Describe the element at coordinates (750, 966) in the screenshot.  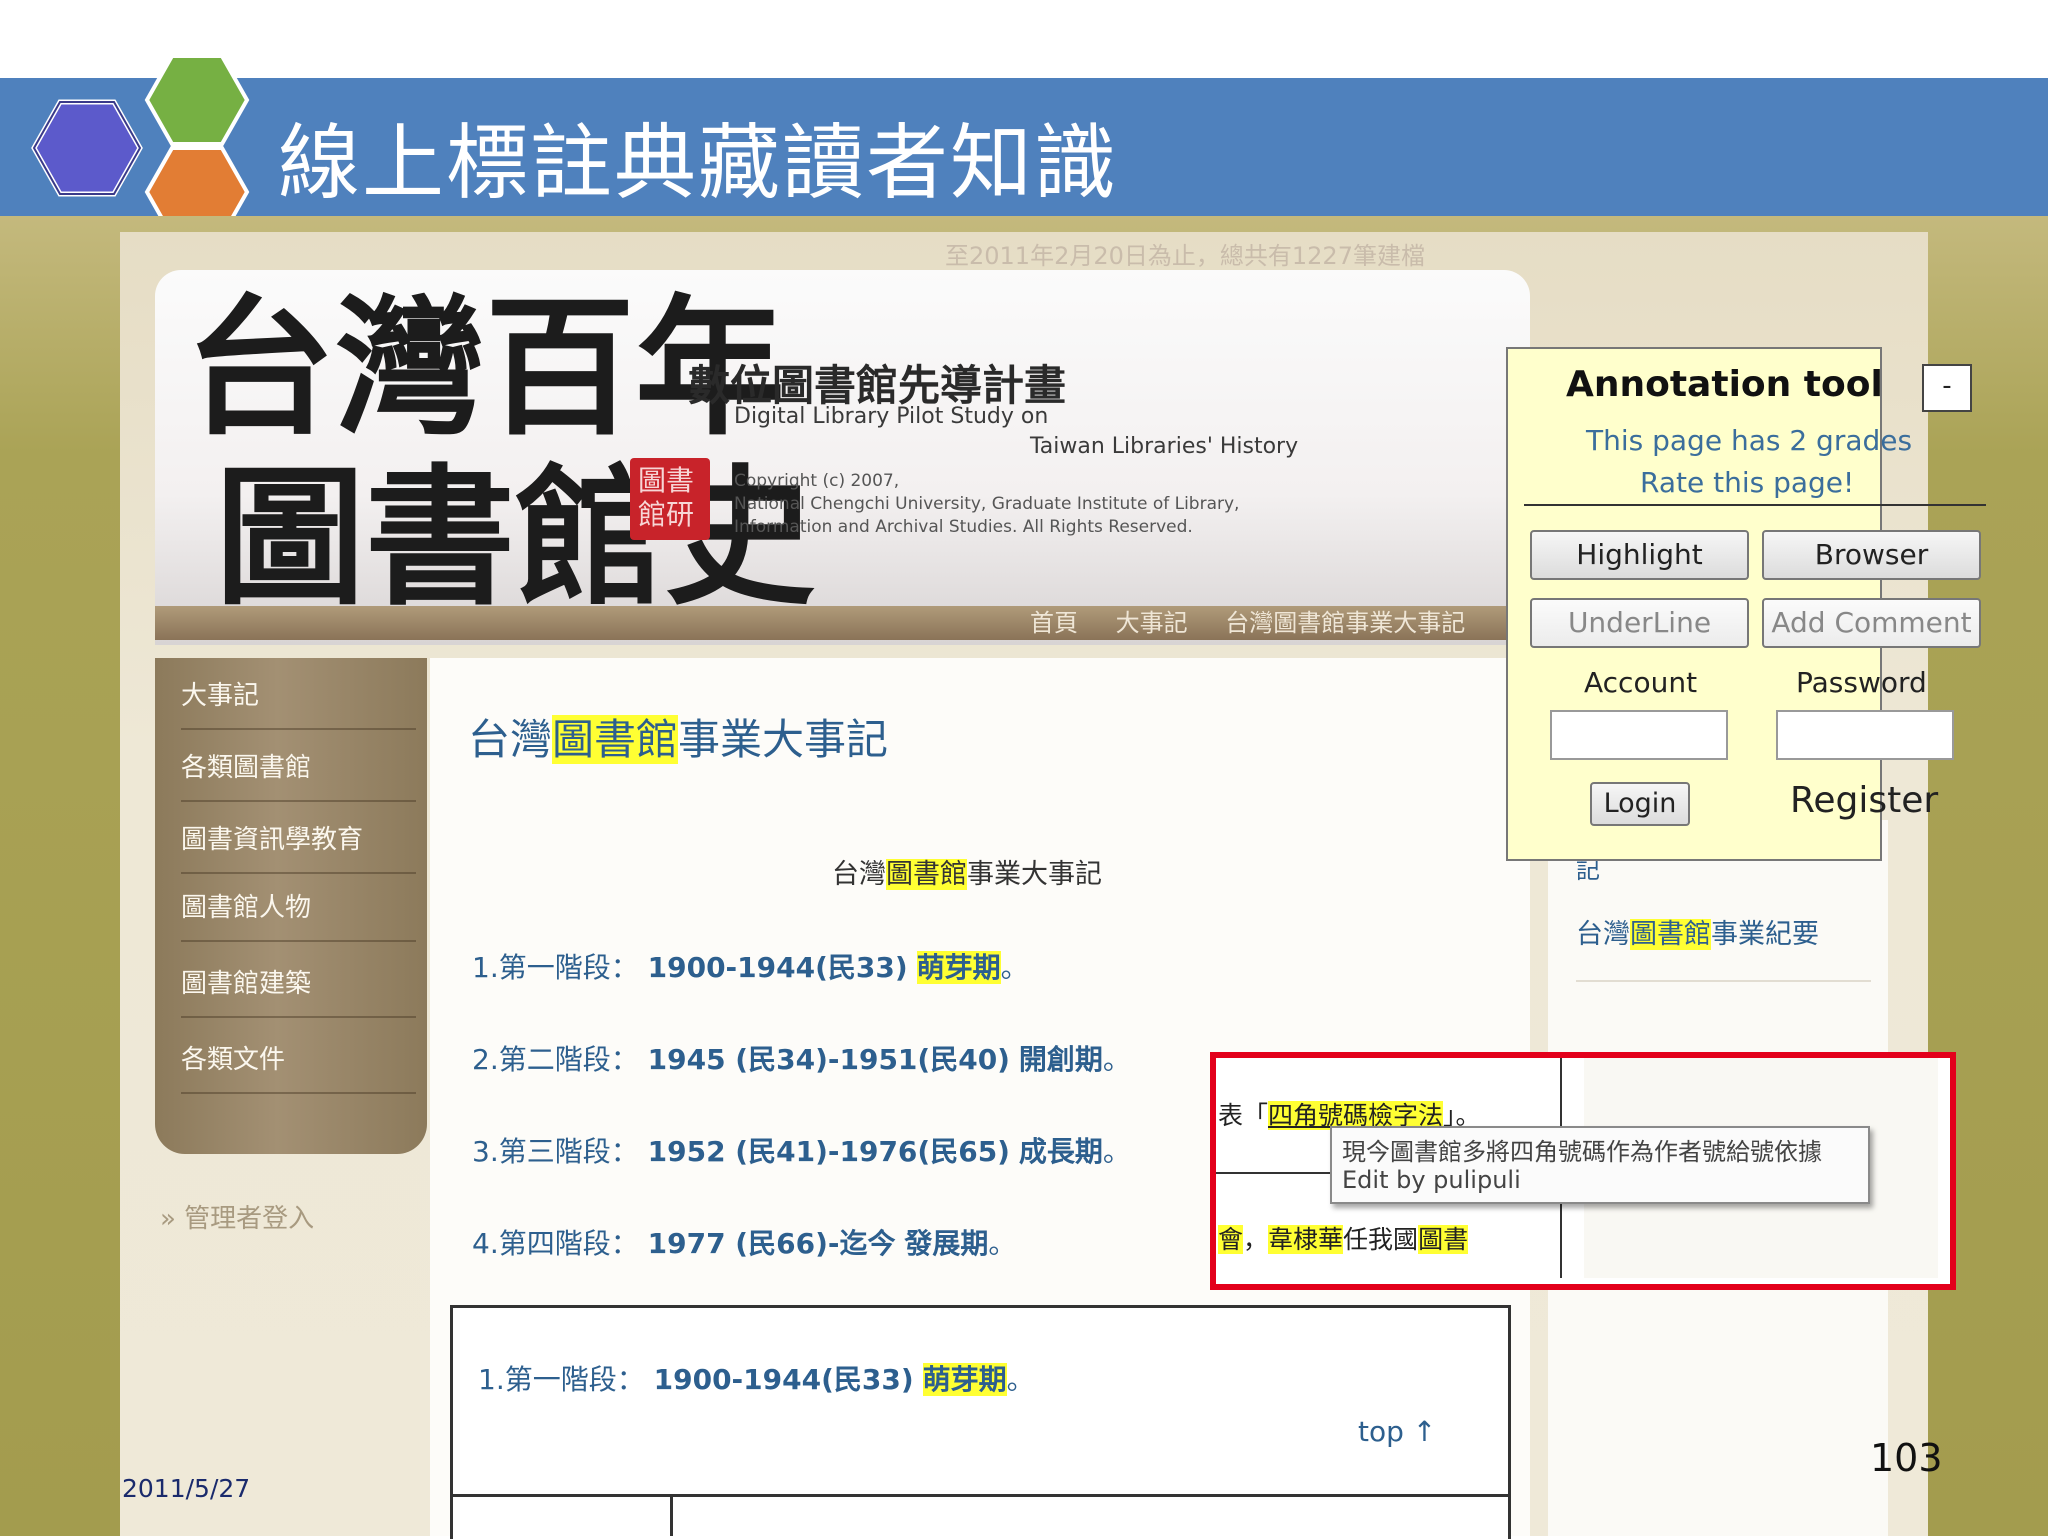
I see `stage-link-1: 1.第一階段： 1900-1944(民33) 萌芽期。` at that location.